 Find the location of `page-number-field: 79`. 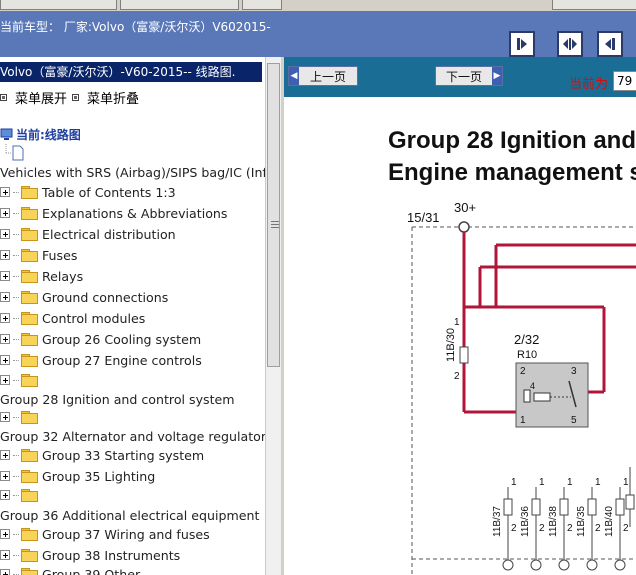

page-number-field: 79 is located at coordinates (624, 81).